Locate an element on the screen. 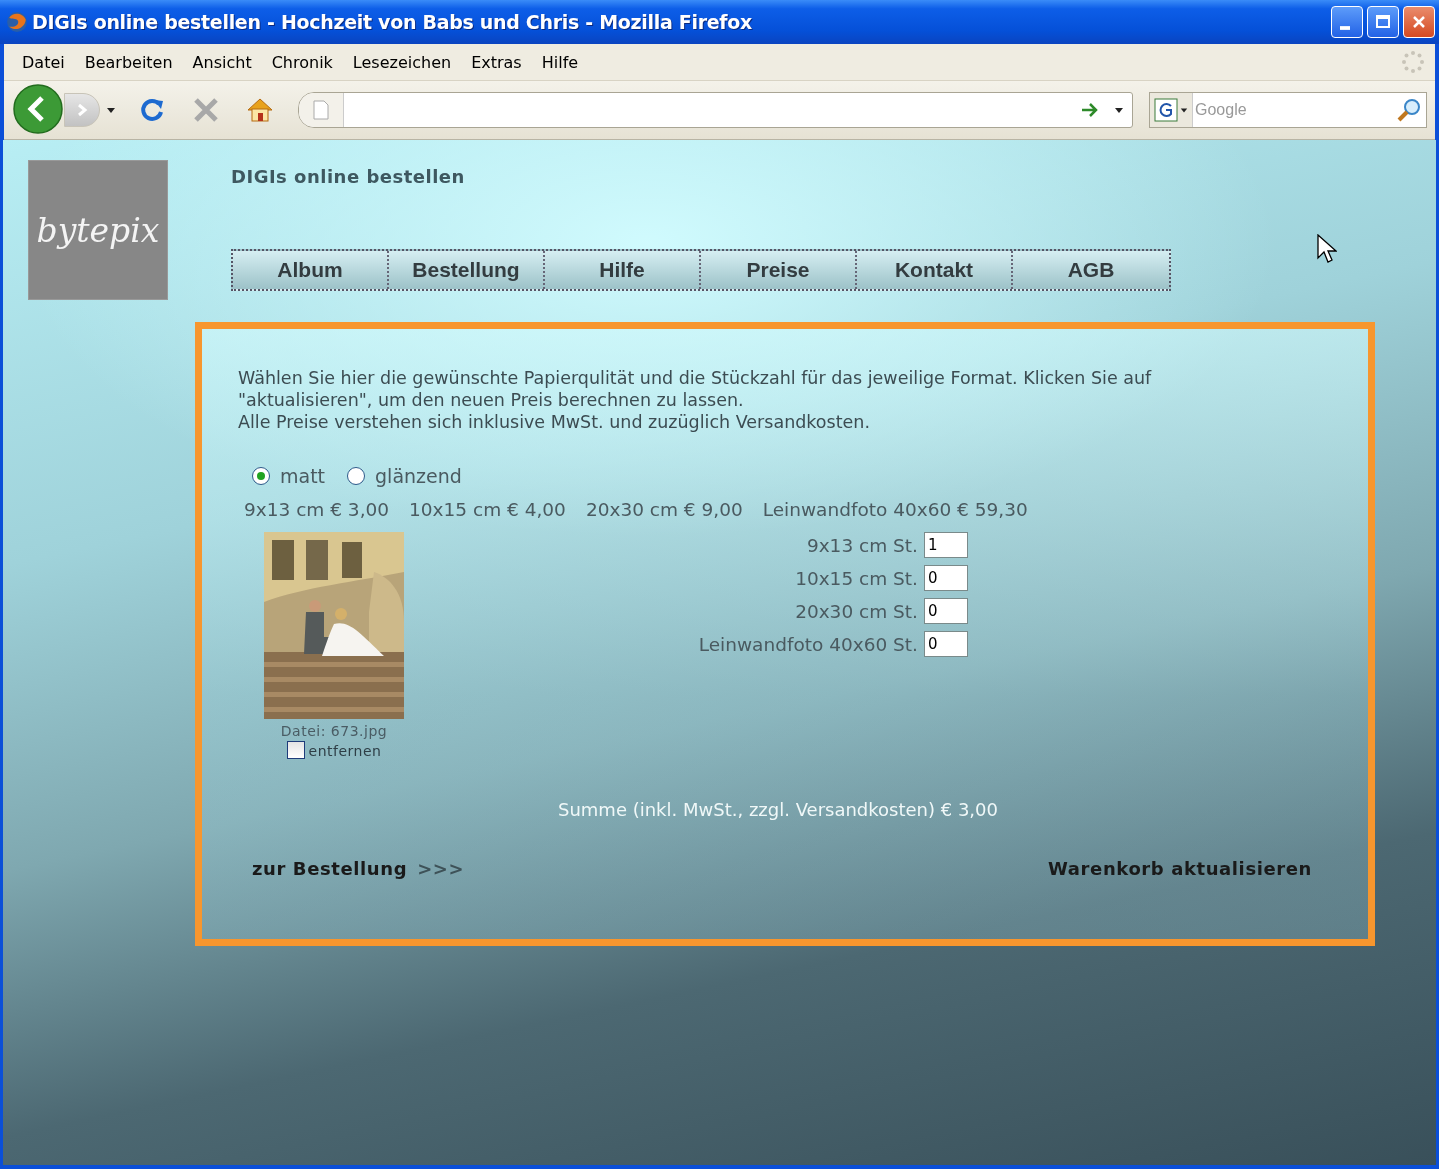 This screenshot has height=1169, width=1439. page-heading: DIGIs online bestellen is located at coordinates (348, 176).